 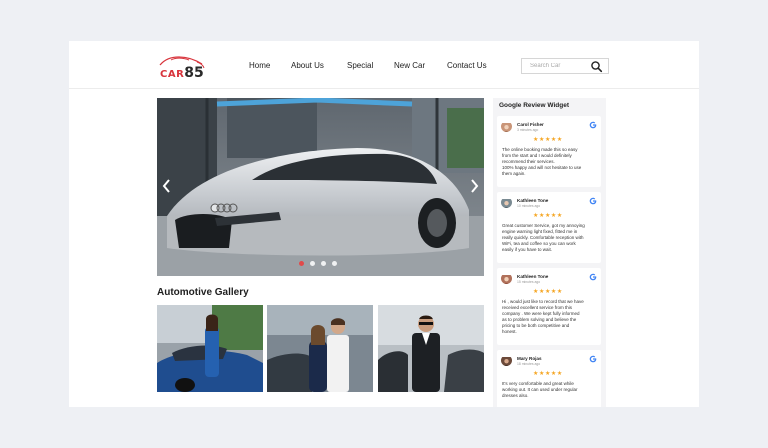 I want to click on review-line: dresses also., so click(x=515, y=396).